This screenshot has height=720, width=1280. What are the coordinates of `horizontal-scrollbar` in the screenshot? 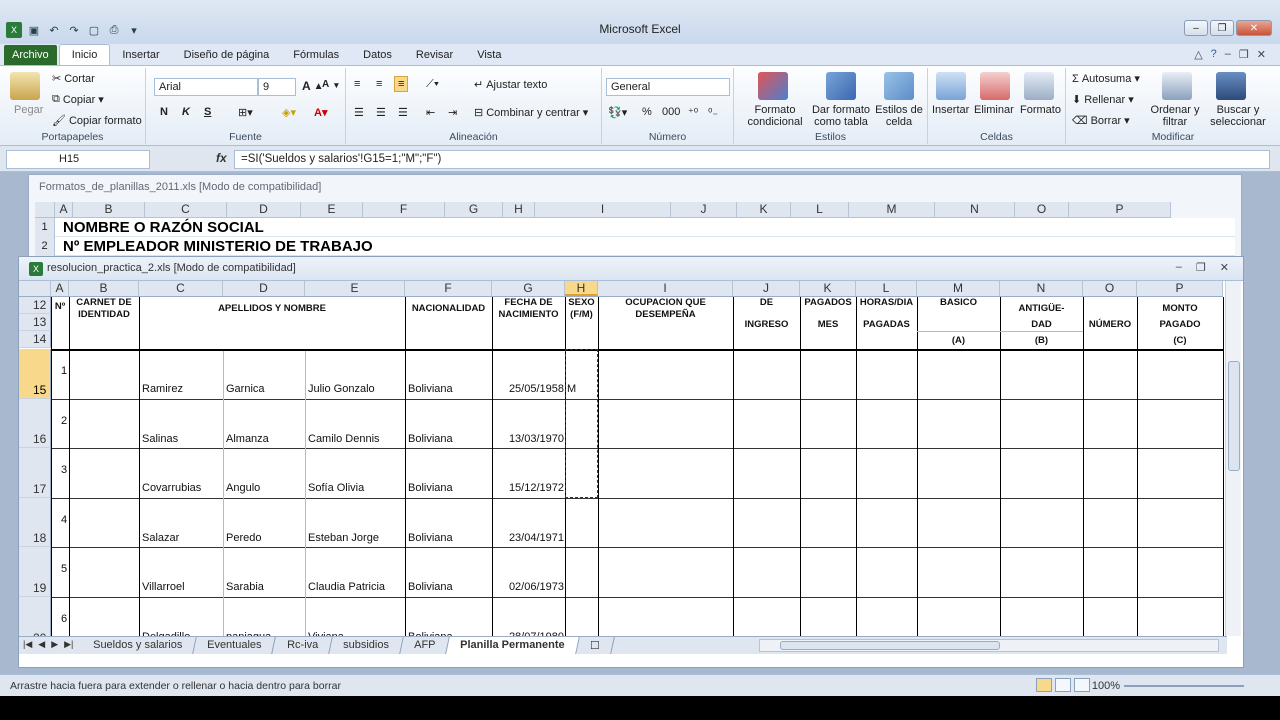 It's located at (989, 645).